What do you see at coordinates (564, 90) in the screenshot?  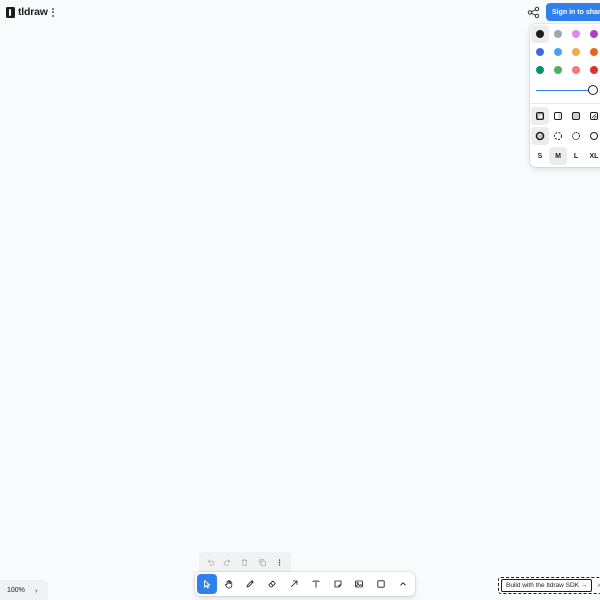 I see `opacity-slider-track` at bounding box center [564, 90].